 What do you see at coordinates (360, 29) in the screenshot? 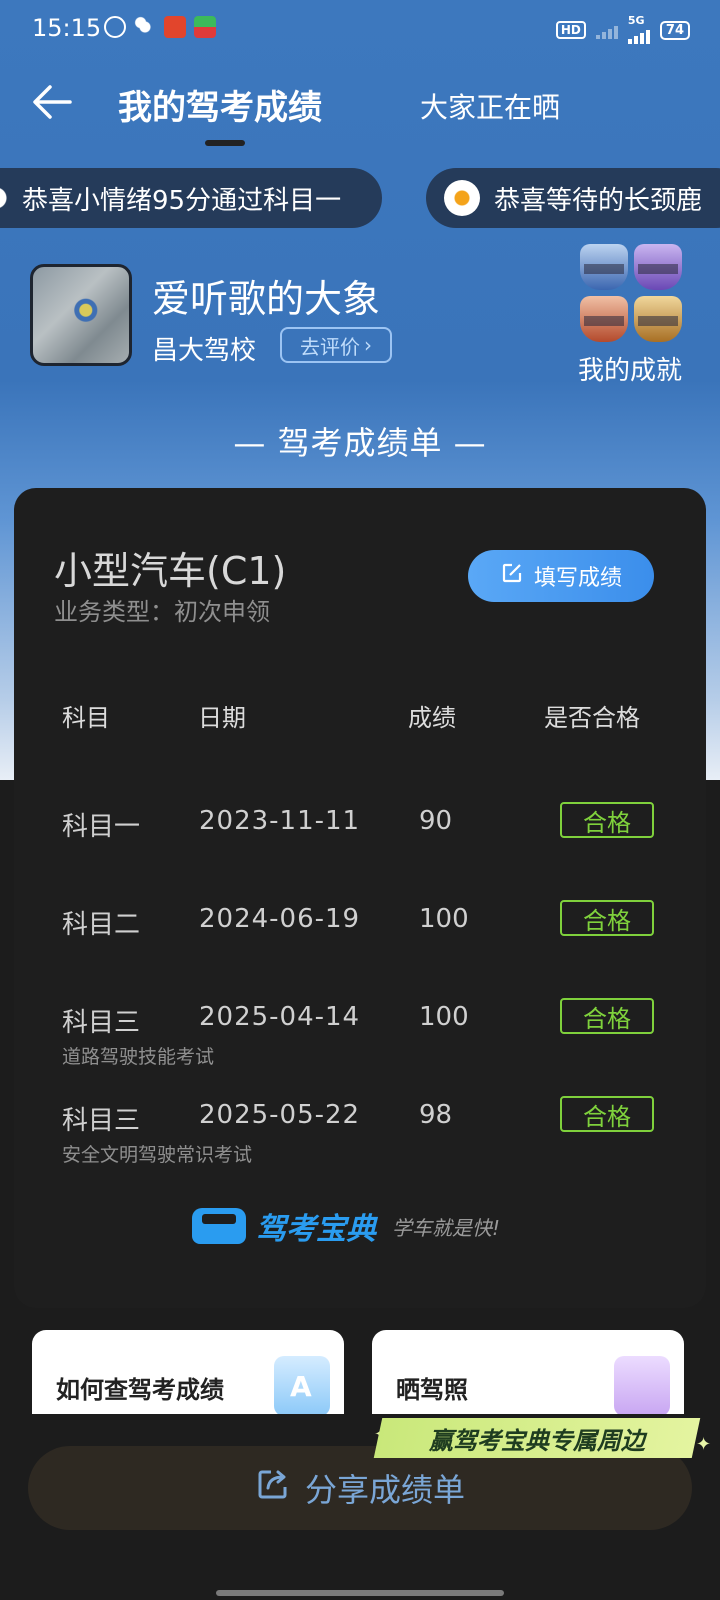
I see `status-bar: 15:15 HD 5G 74` at bounding box center [360, 29].